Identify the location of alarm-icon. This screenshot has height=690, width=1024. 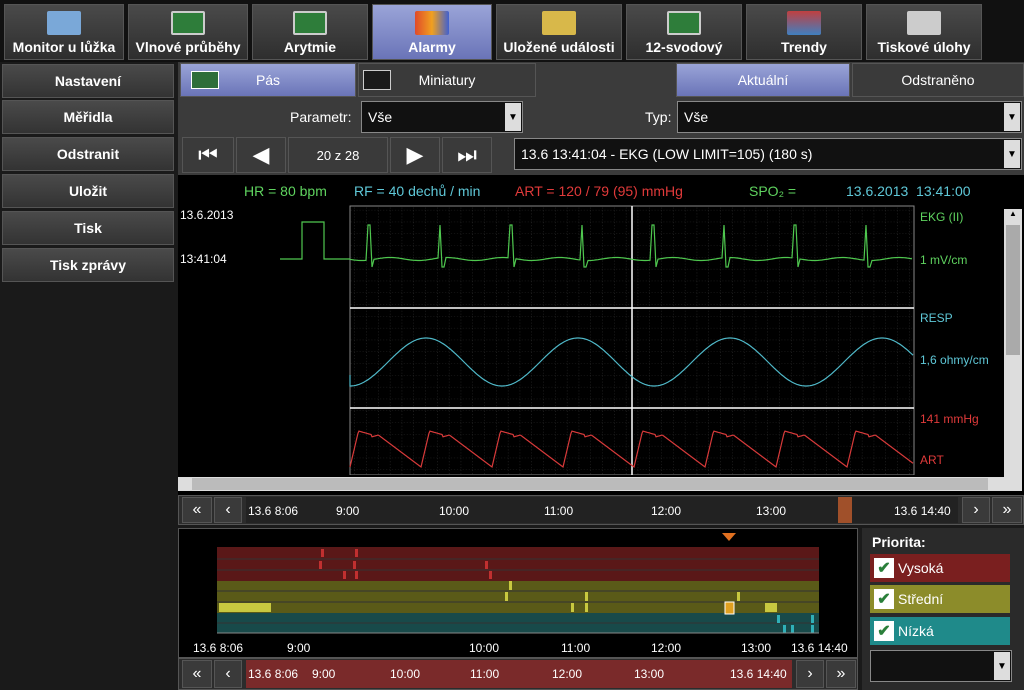
(432, 23).